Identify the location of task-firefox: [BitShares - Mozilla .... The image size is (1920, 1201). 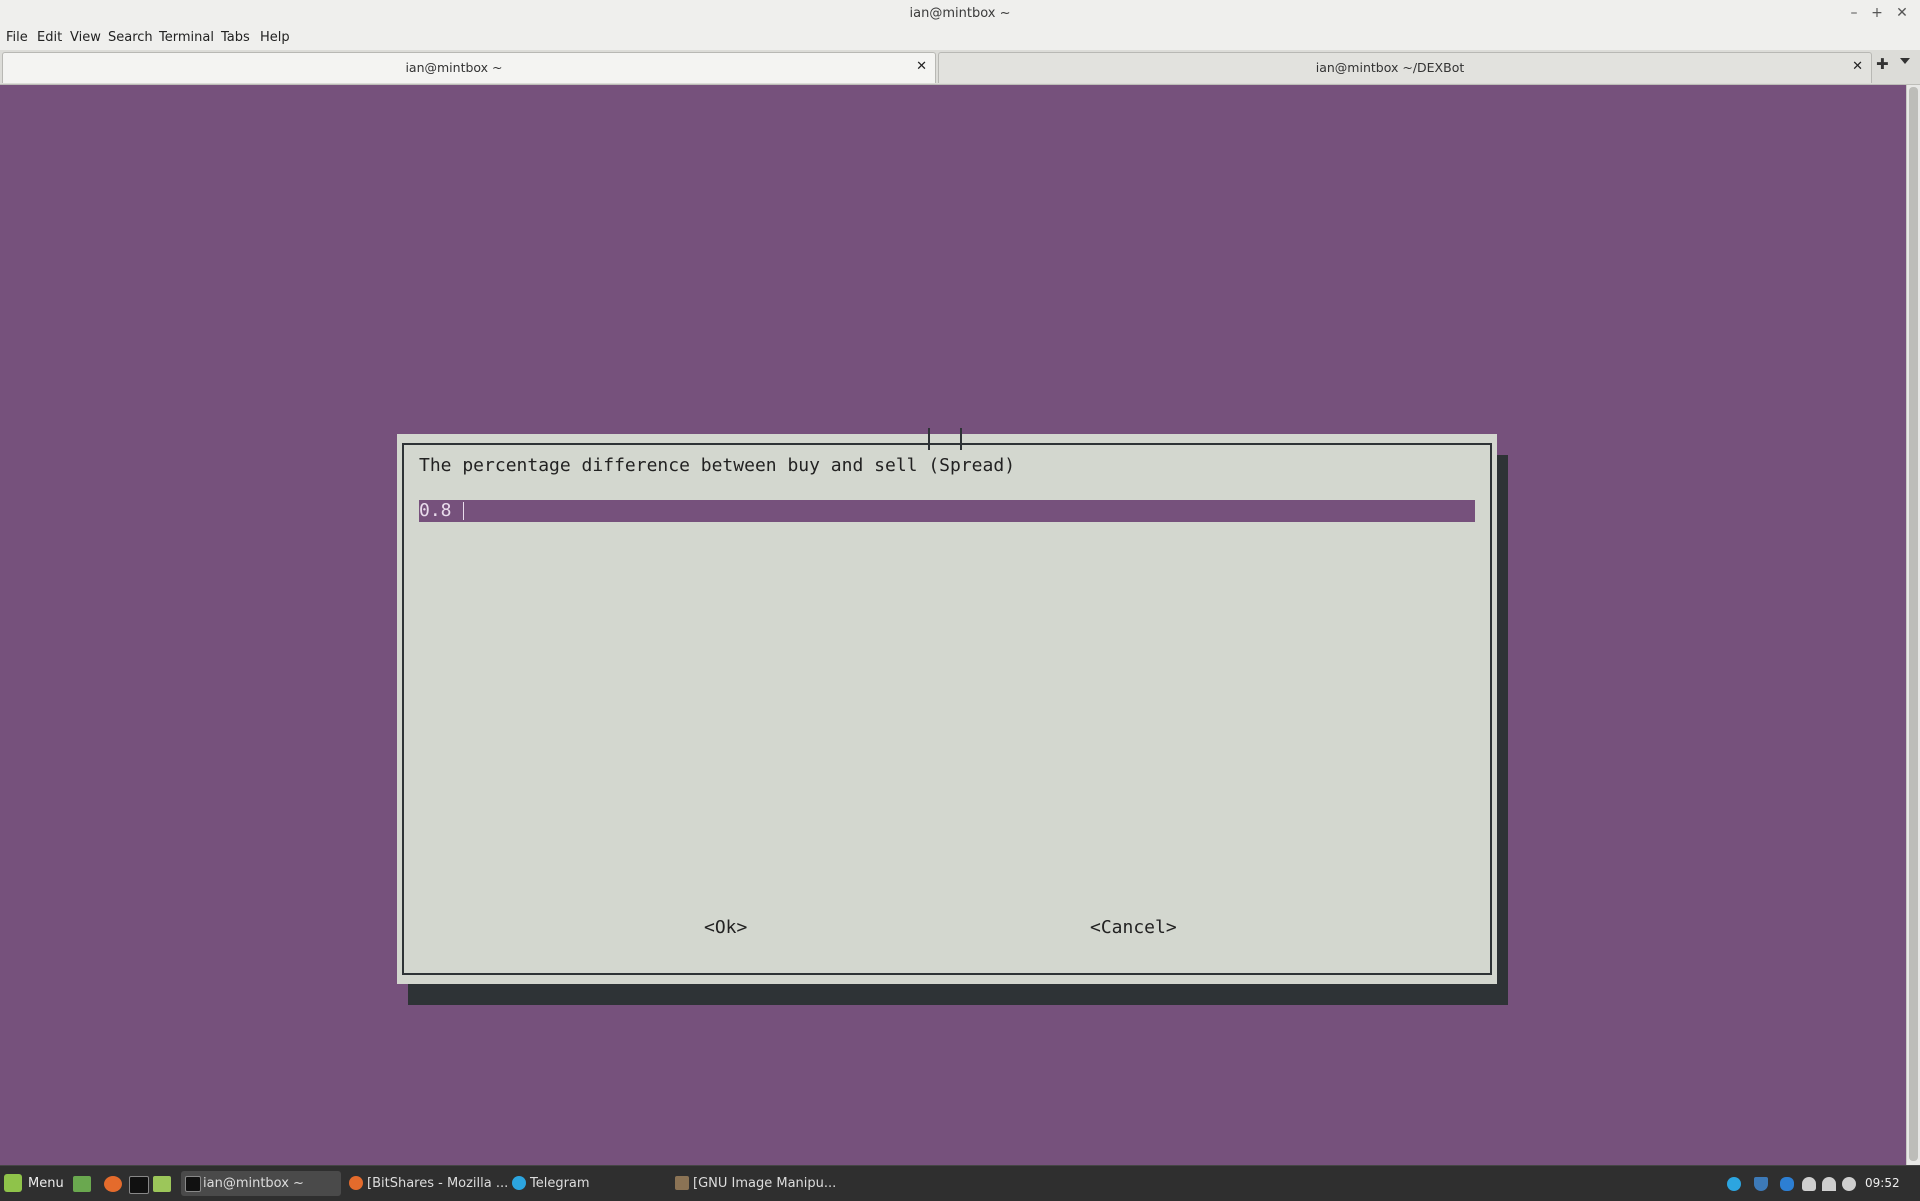
(427, 1183).